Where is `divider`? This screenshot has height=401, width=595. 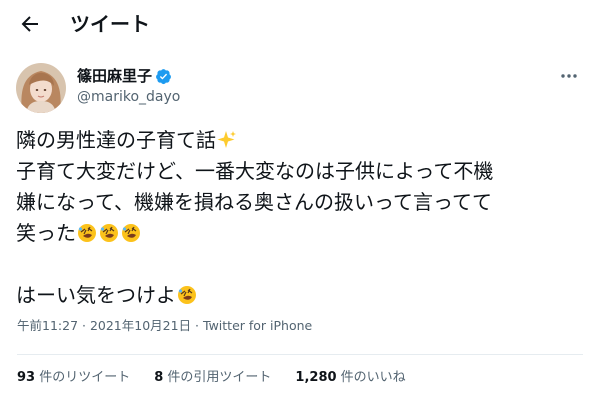 divider is located at coordinates (300, 354).